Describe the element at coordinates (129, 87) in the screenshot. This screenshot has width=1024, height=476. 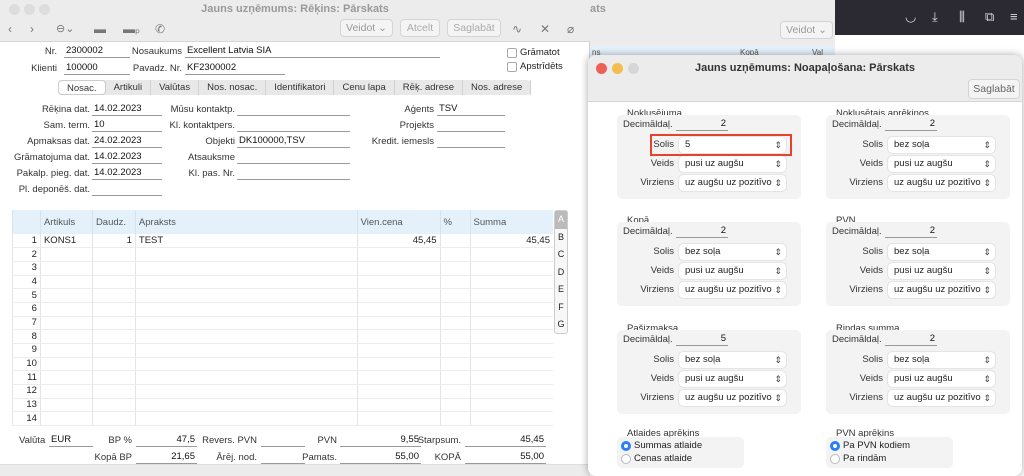
I see `tab-artikuli: Artikuli` at that location.